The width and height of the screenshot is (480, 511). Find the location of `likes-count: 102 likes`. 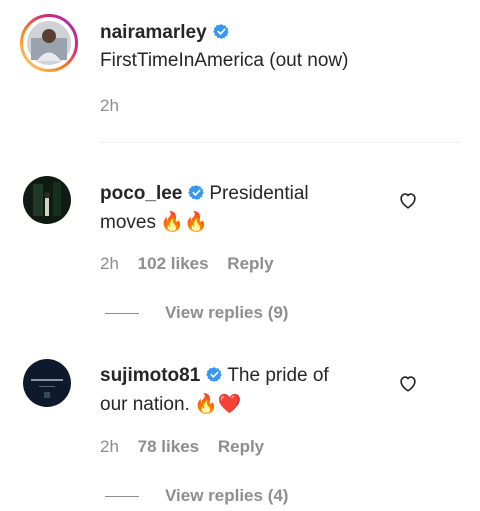

likes-count: 102 likes is located at coordinates (173, 263).